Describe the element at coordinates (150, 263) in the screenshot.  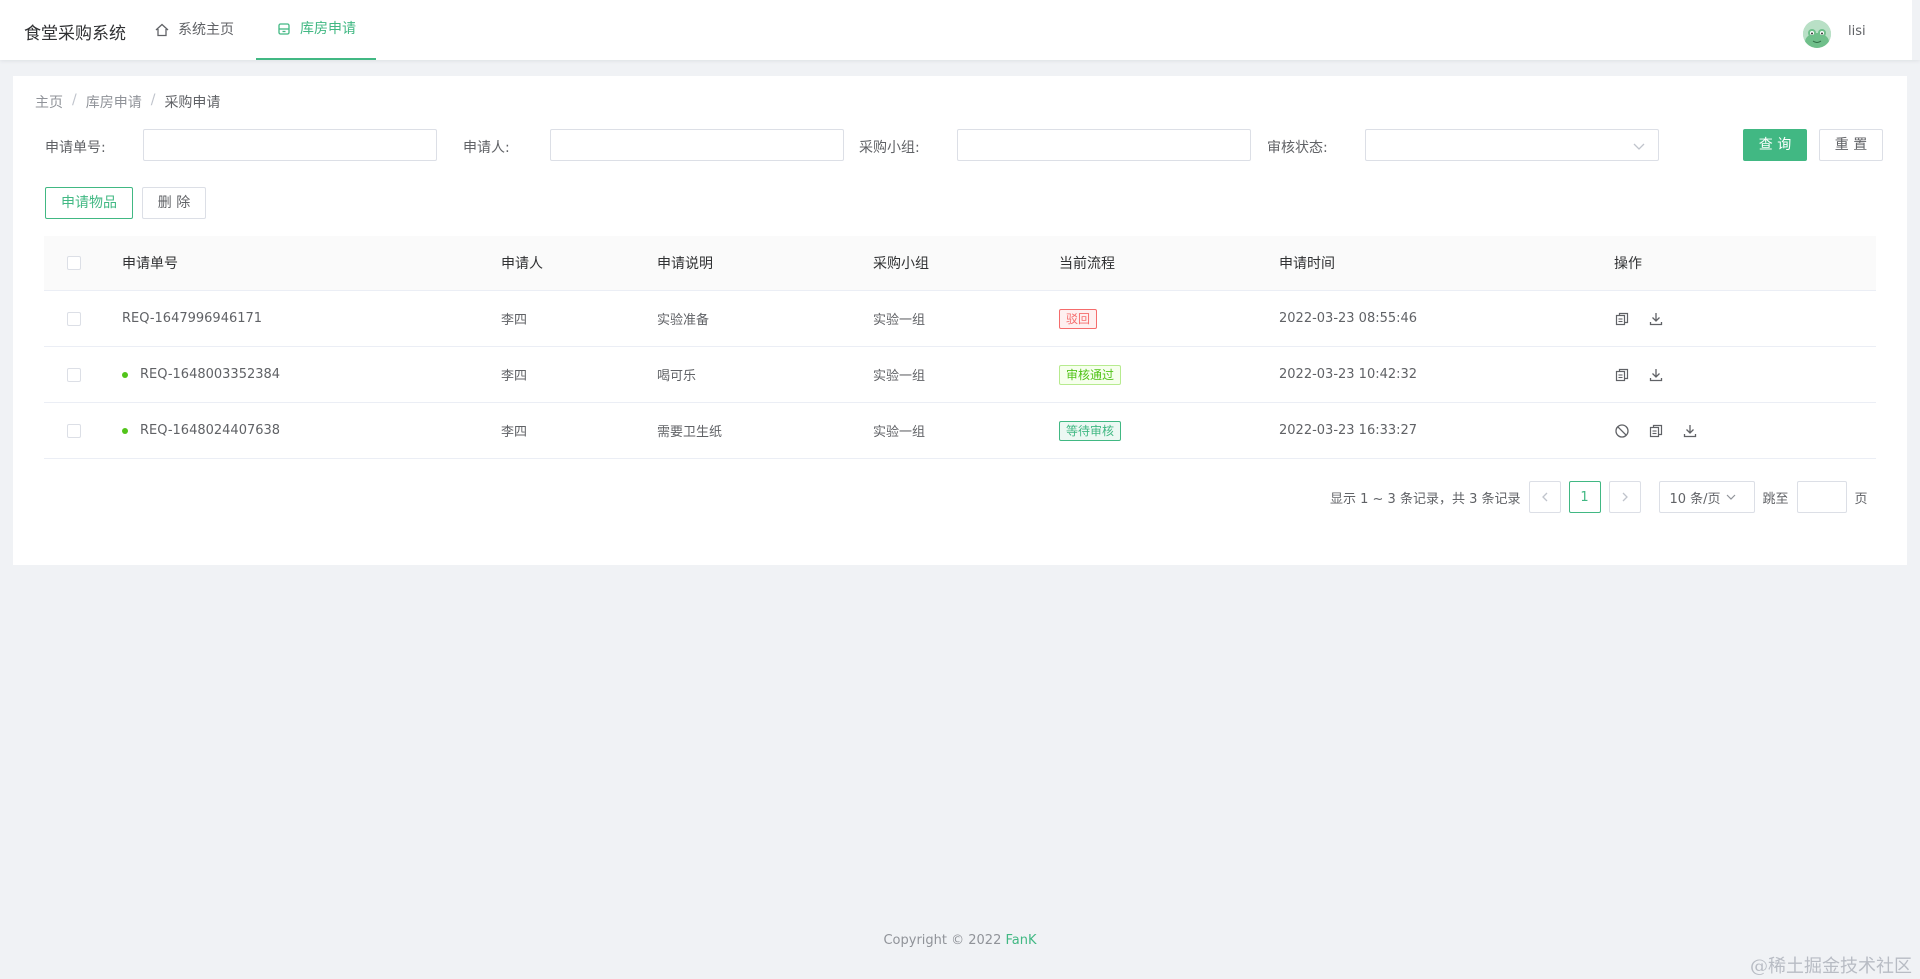
I see `header-req-no: 申请单号` at that location.